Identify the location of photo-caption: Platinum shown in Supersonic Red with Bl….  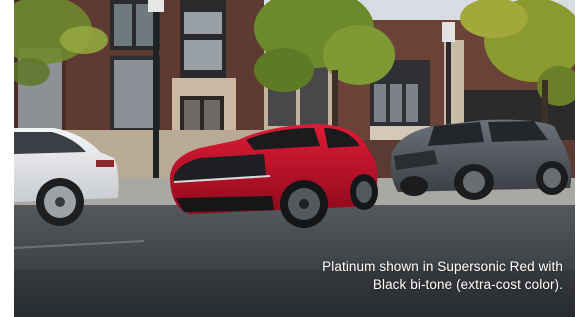
(398, 276).